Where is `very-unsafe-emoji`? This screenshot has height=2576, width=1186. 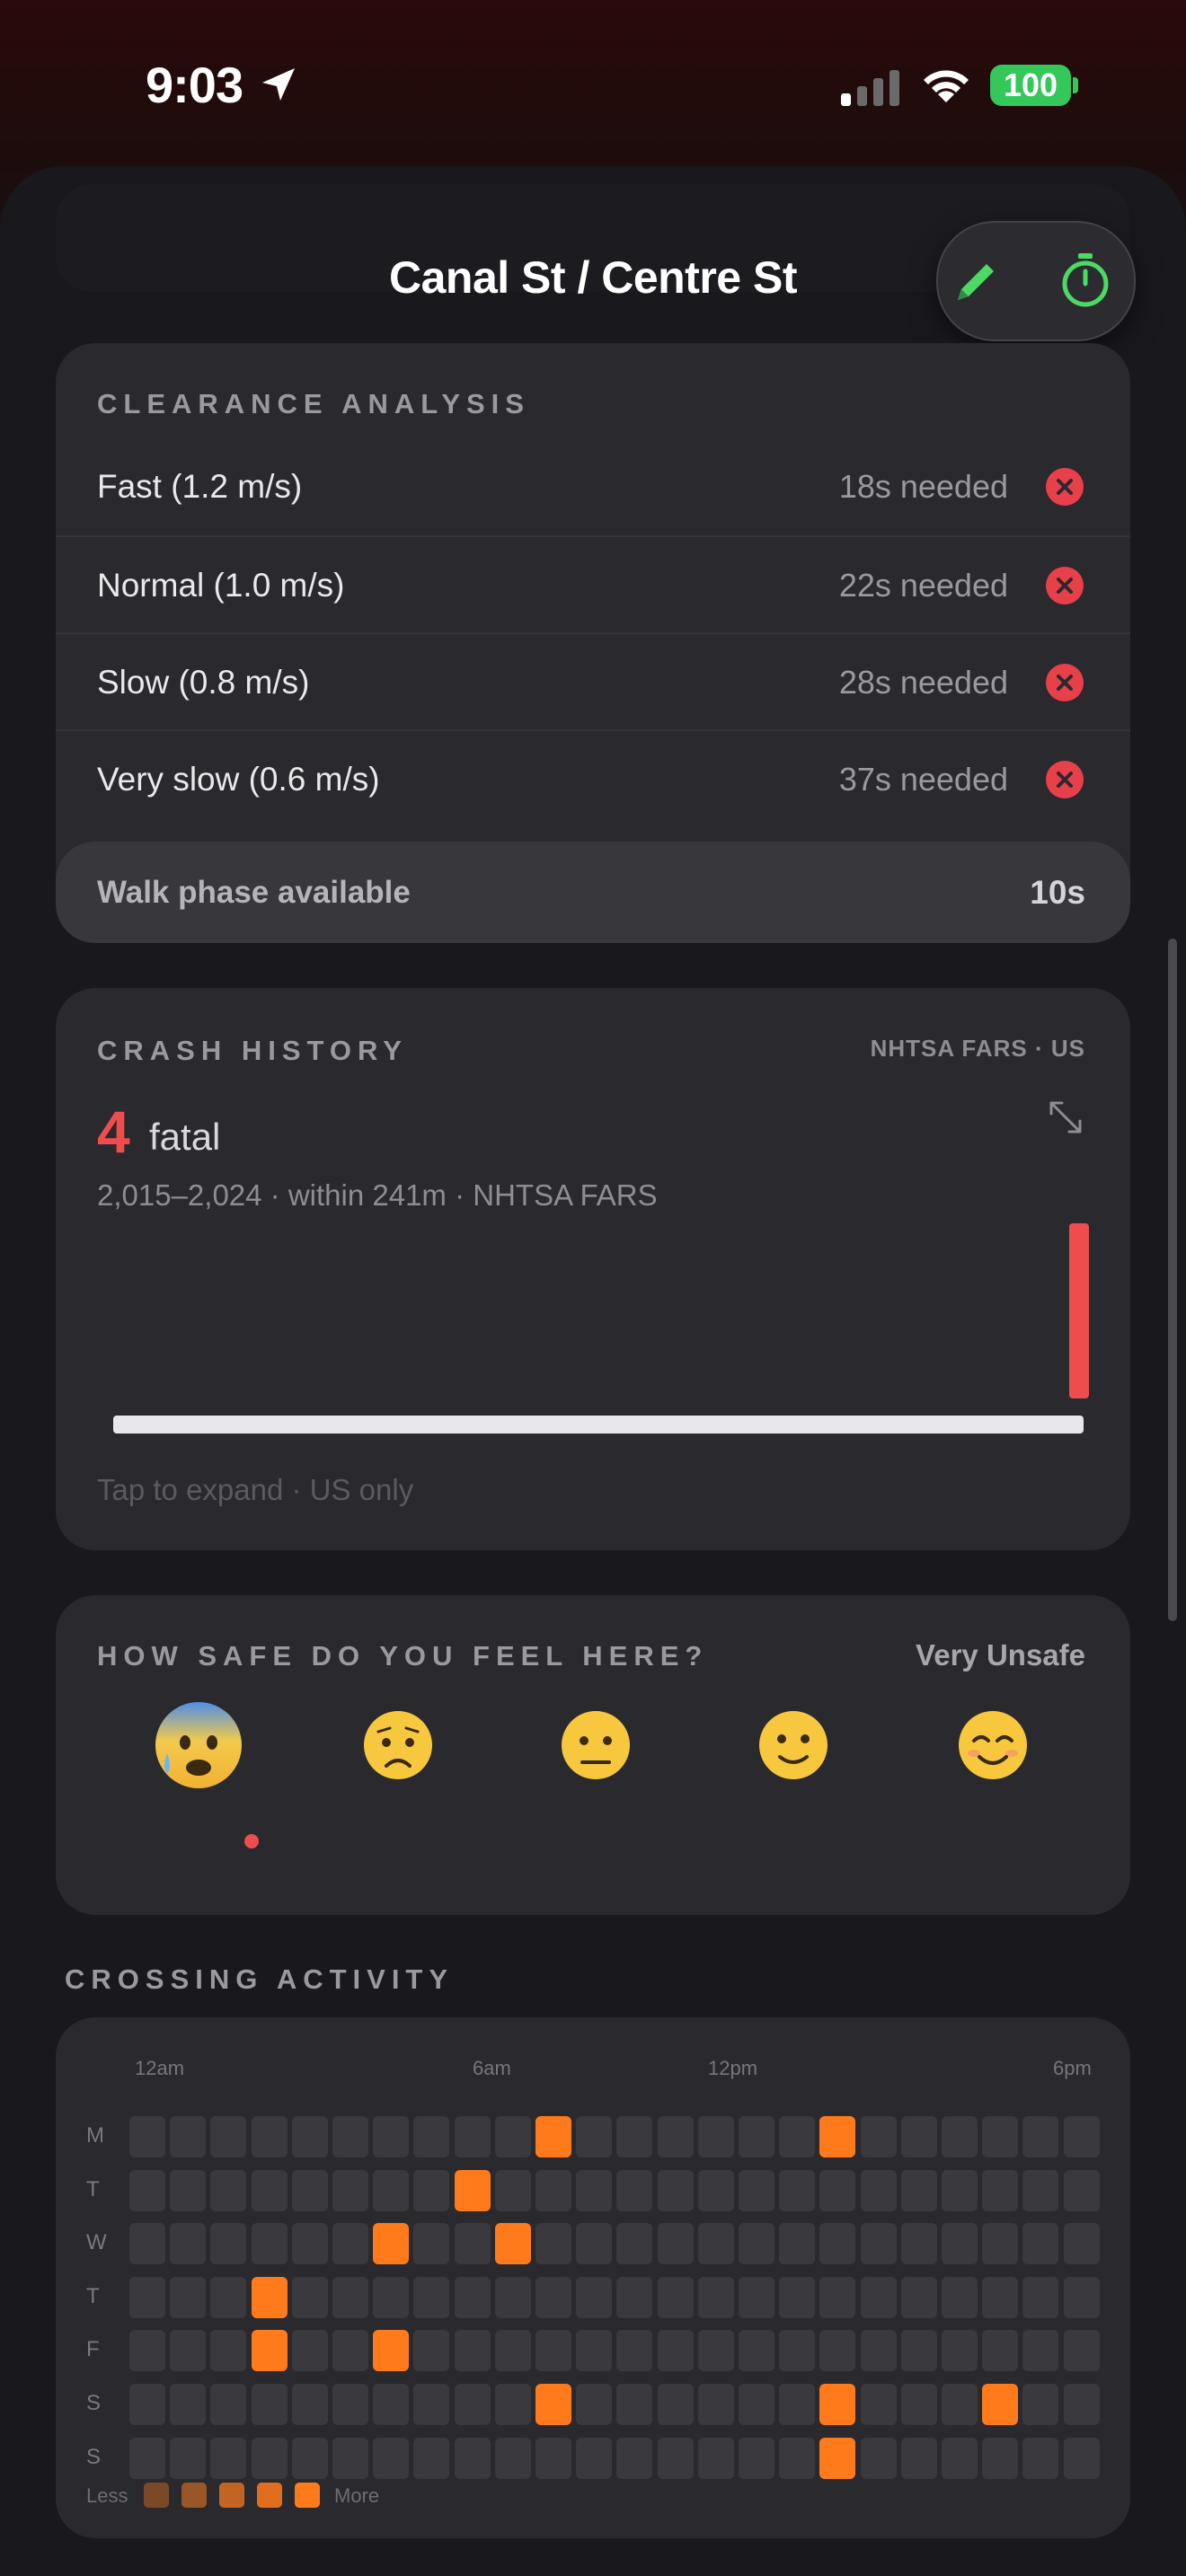 very-unsafe-emoji is located at coordinates (198, 1745).